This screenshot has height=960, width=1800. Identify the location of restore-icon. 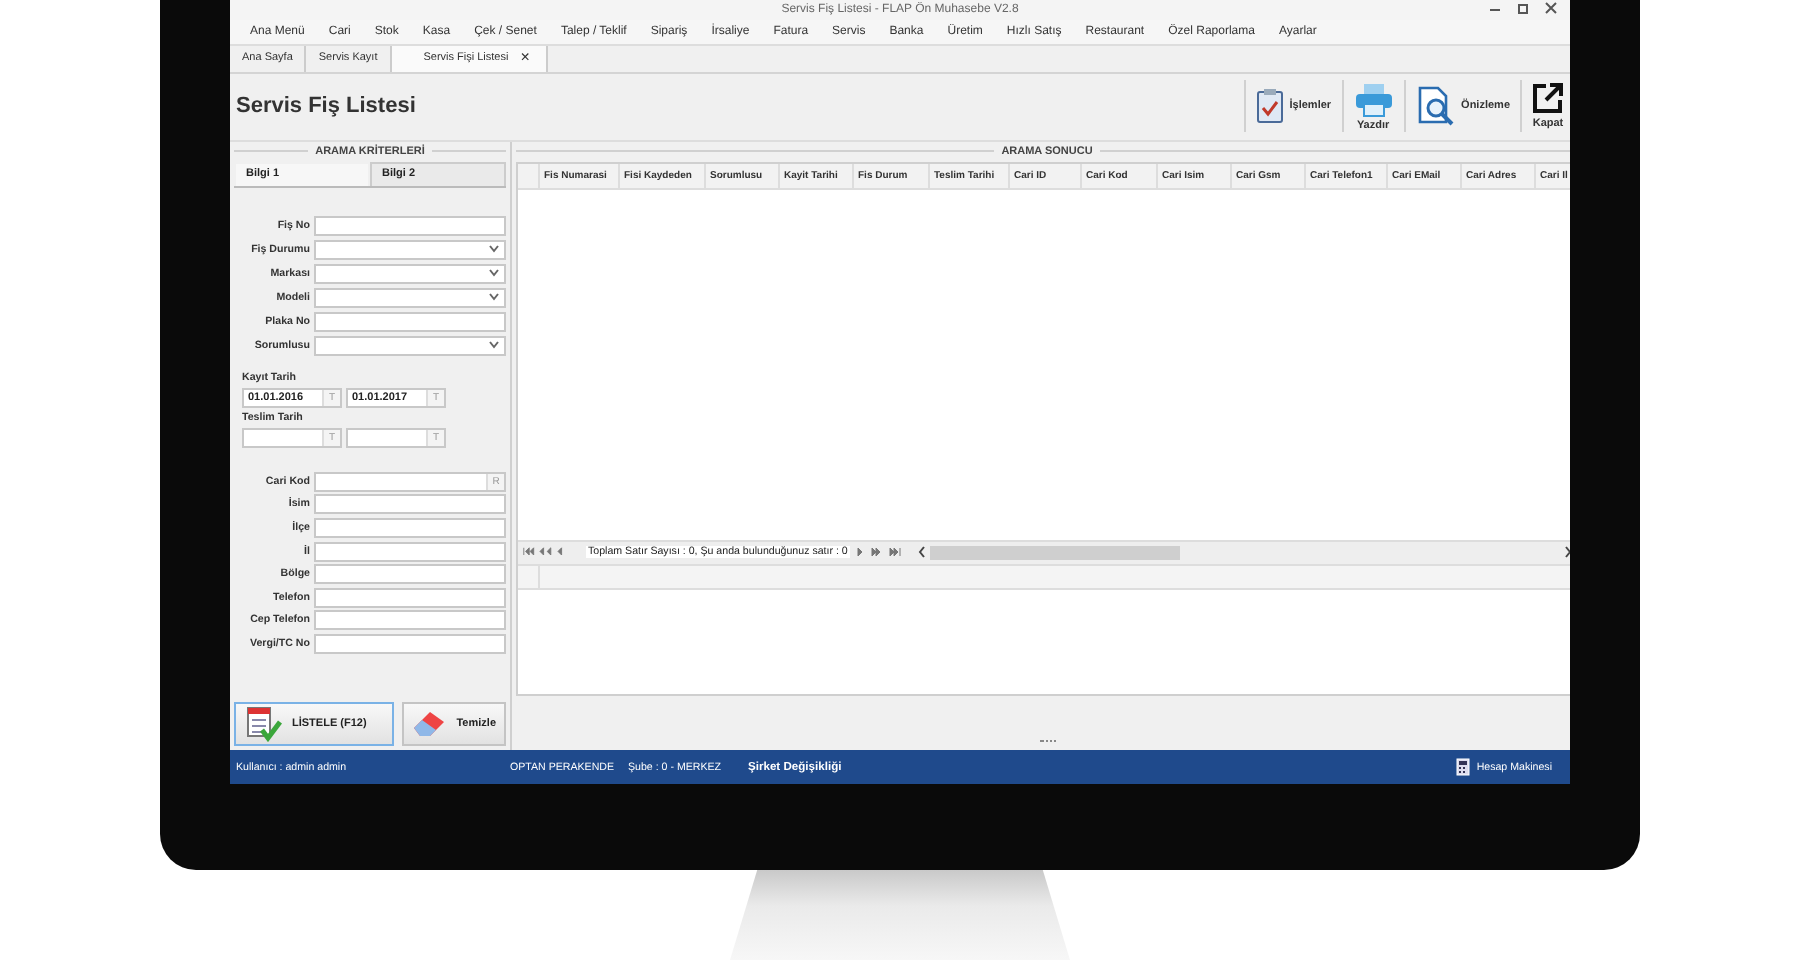
(1523, 8).